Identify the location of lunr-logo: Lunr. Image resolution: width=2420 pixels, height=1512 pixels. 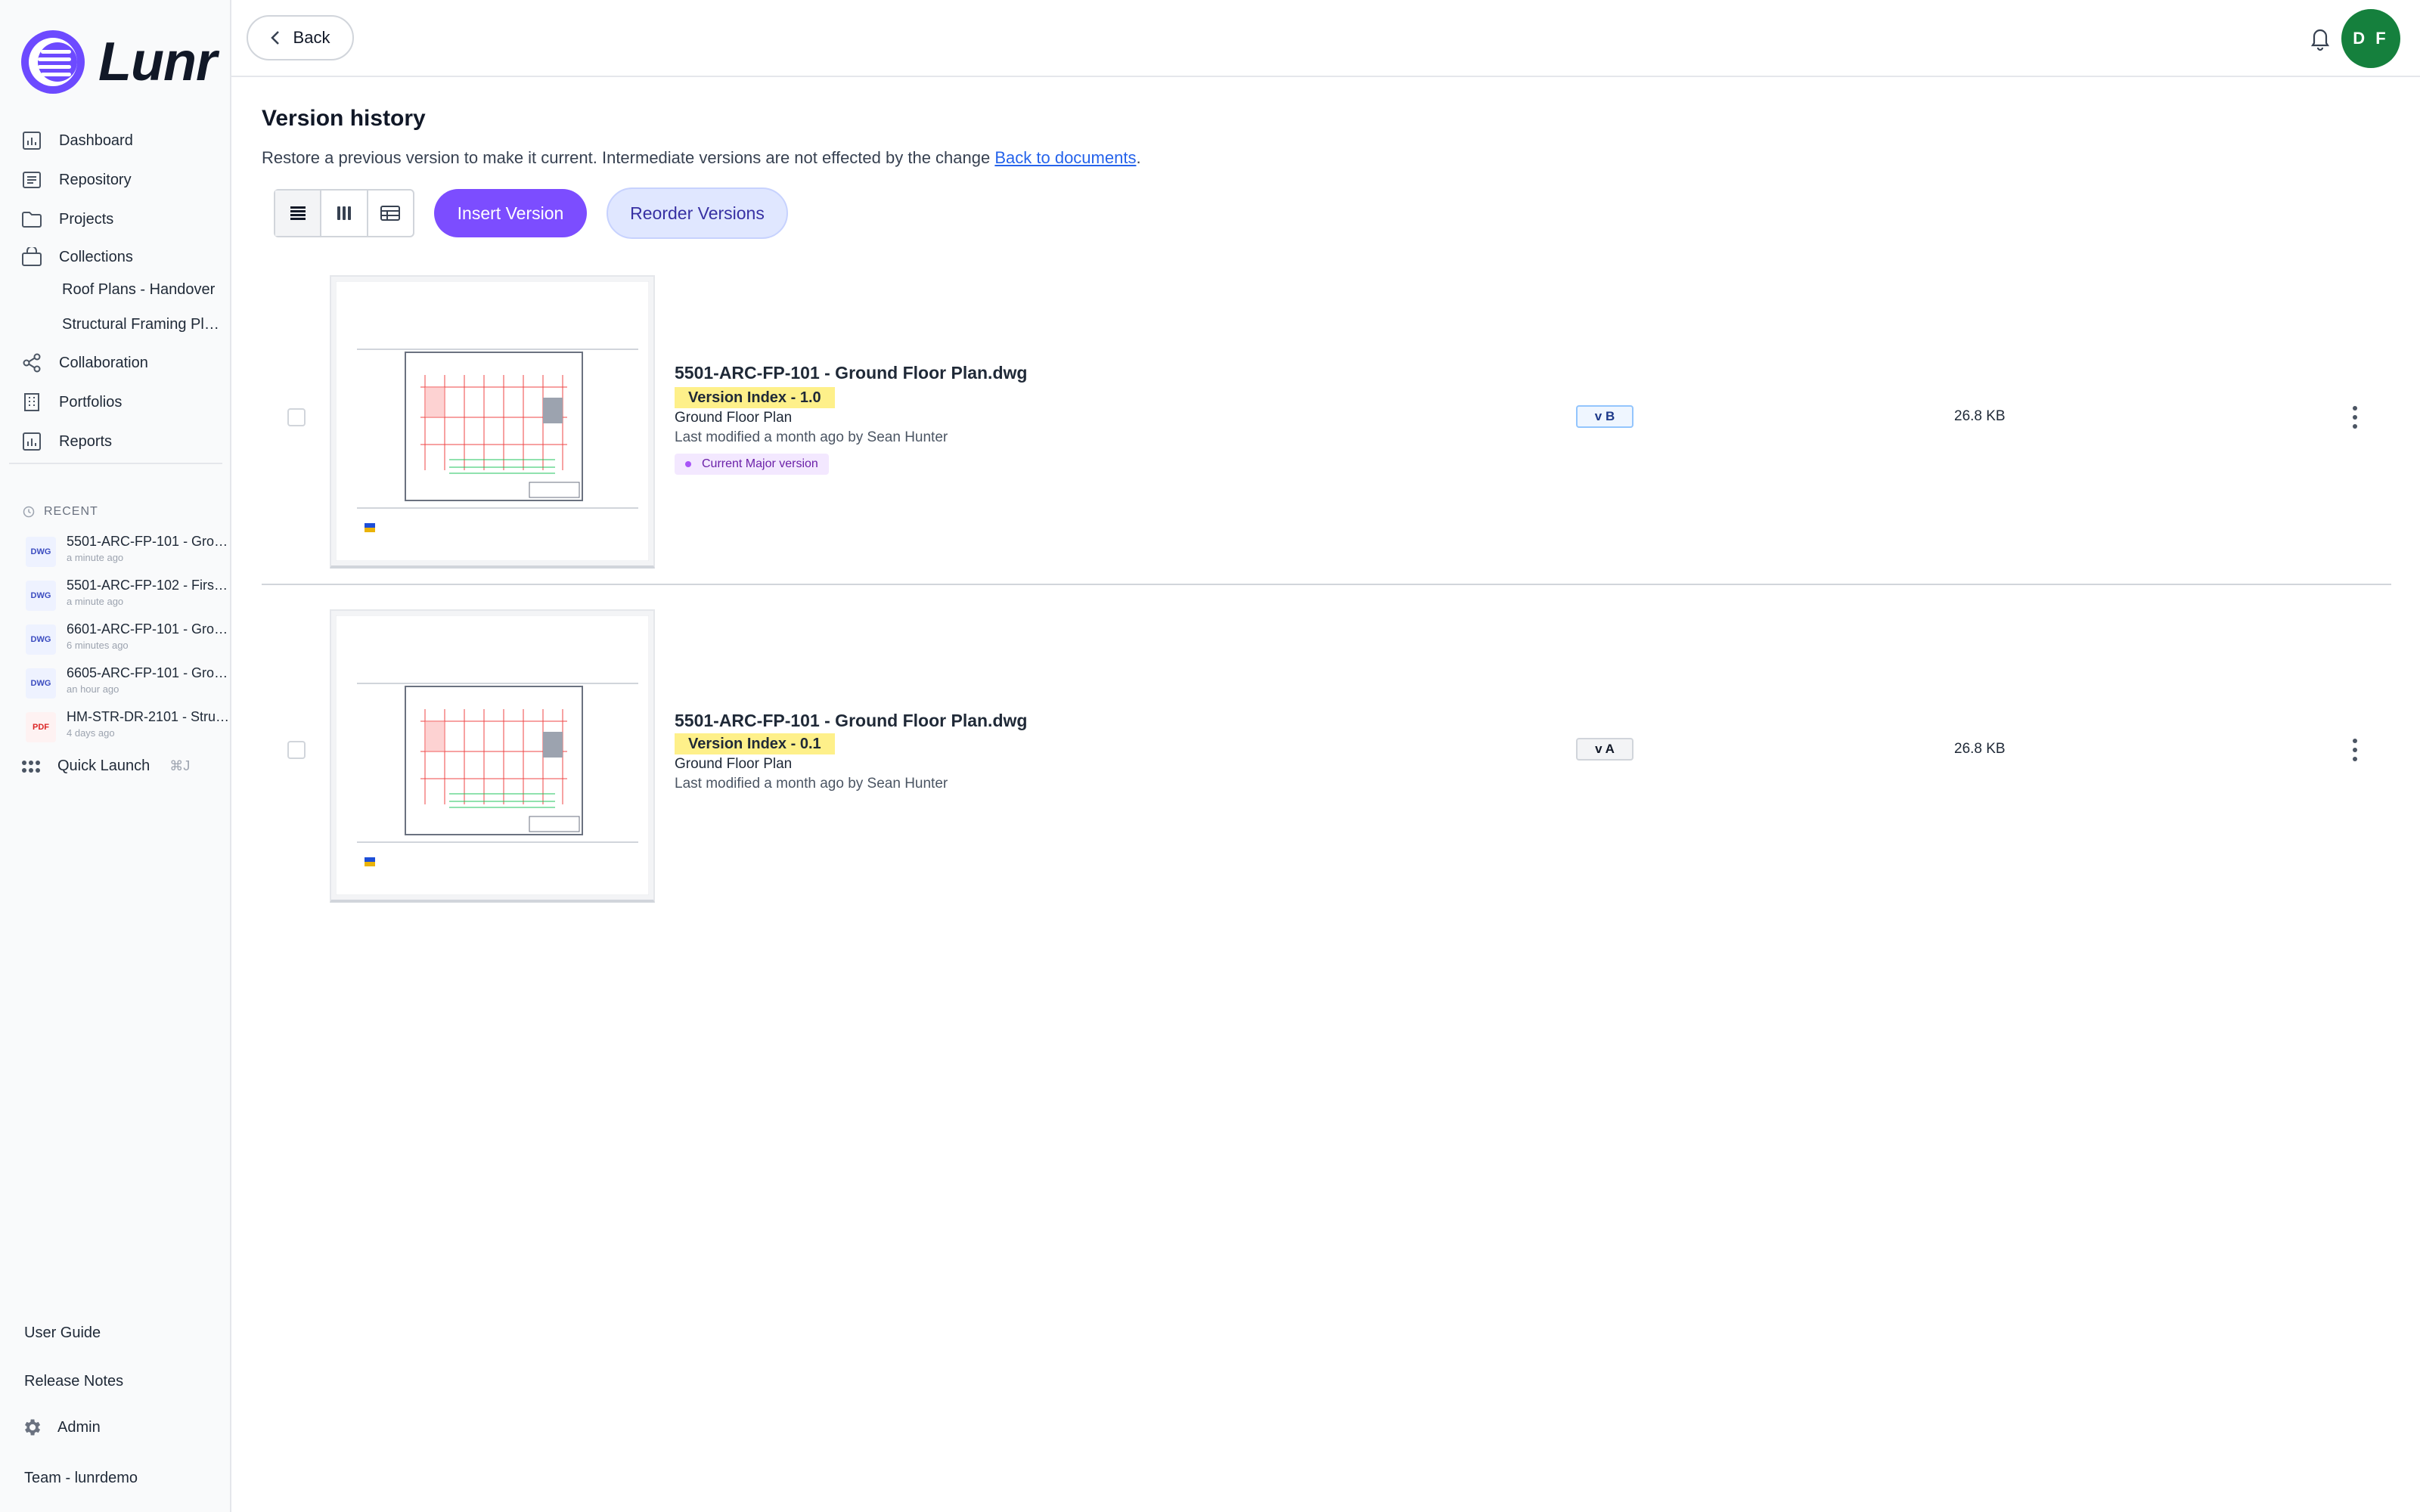
(117, 62).